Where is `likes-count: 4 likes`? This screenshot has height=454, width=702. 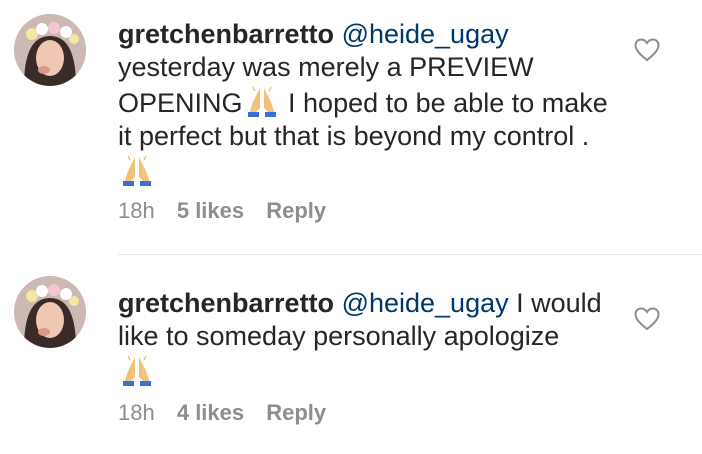
likes-count: 4 likes is located at coordinates (210, 412).